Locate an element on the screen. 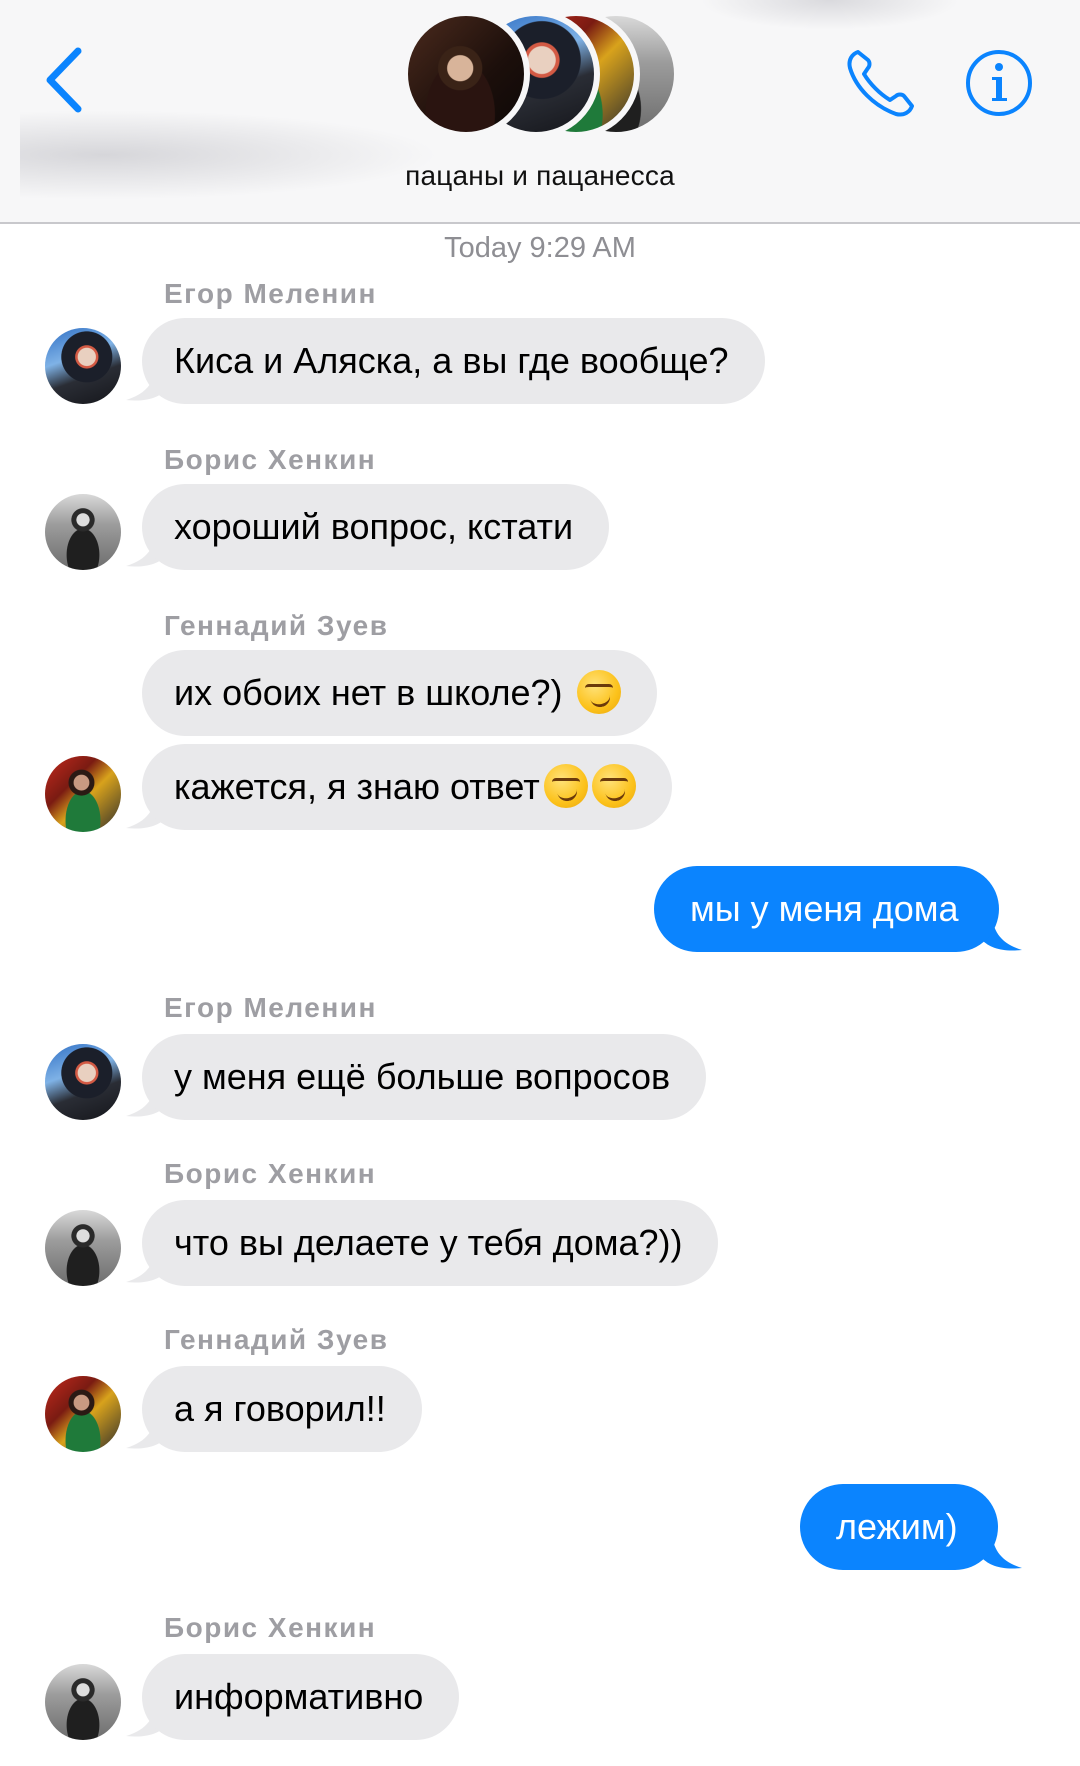  info-icon is located at coordinates (999, 83).